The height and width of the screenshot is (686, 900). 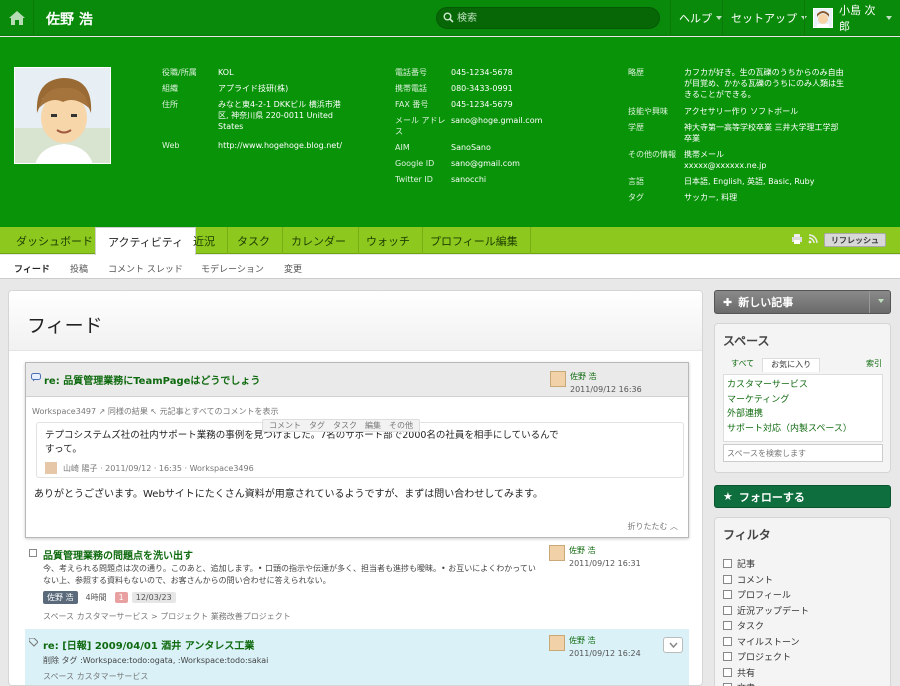 I want to click on subnav-comment-threads: コメント スレッド, so click(x=145, y=268).